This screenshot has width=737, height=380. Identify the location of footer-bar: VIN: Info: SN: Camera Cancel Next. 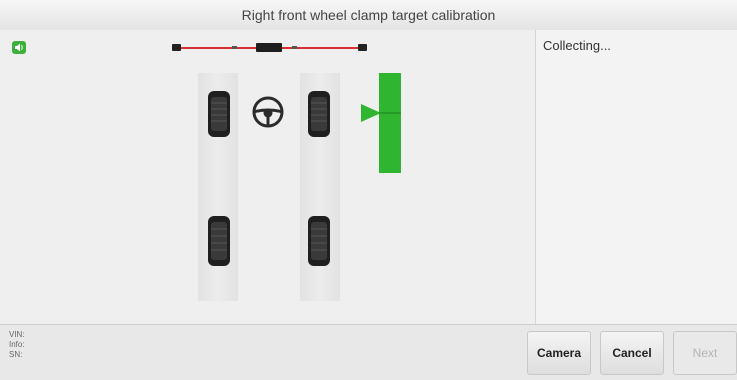
(368, 352).